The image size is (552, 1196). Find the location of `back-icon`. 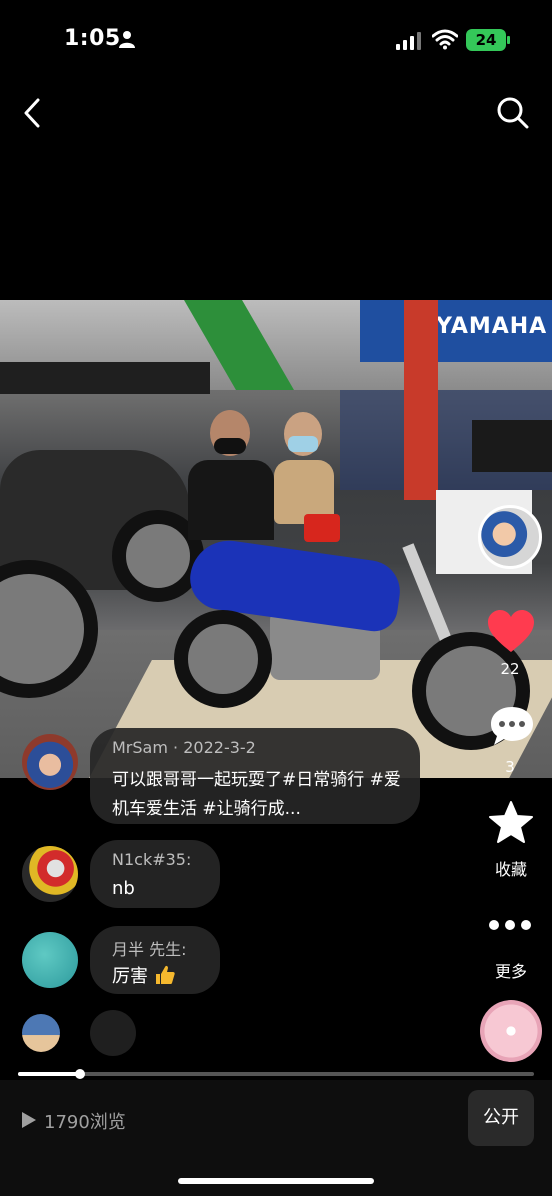

back-icon is located at coordinates (34, 113).